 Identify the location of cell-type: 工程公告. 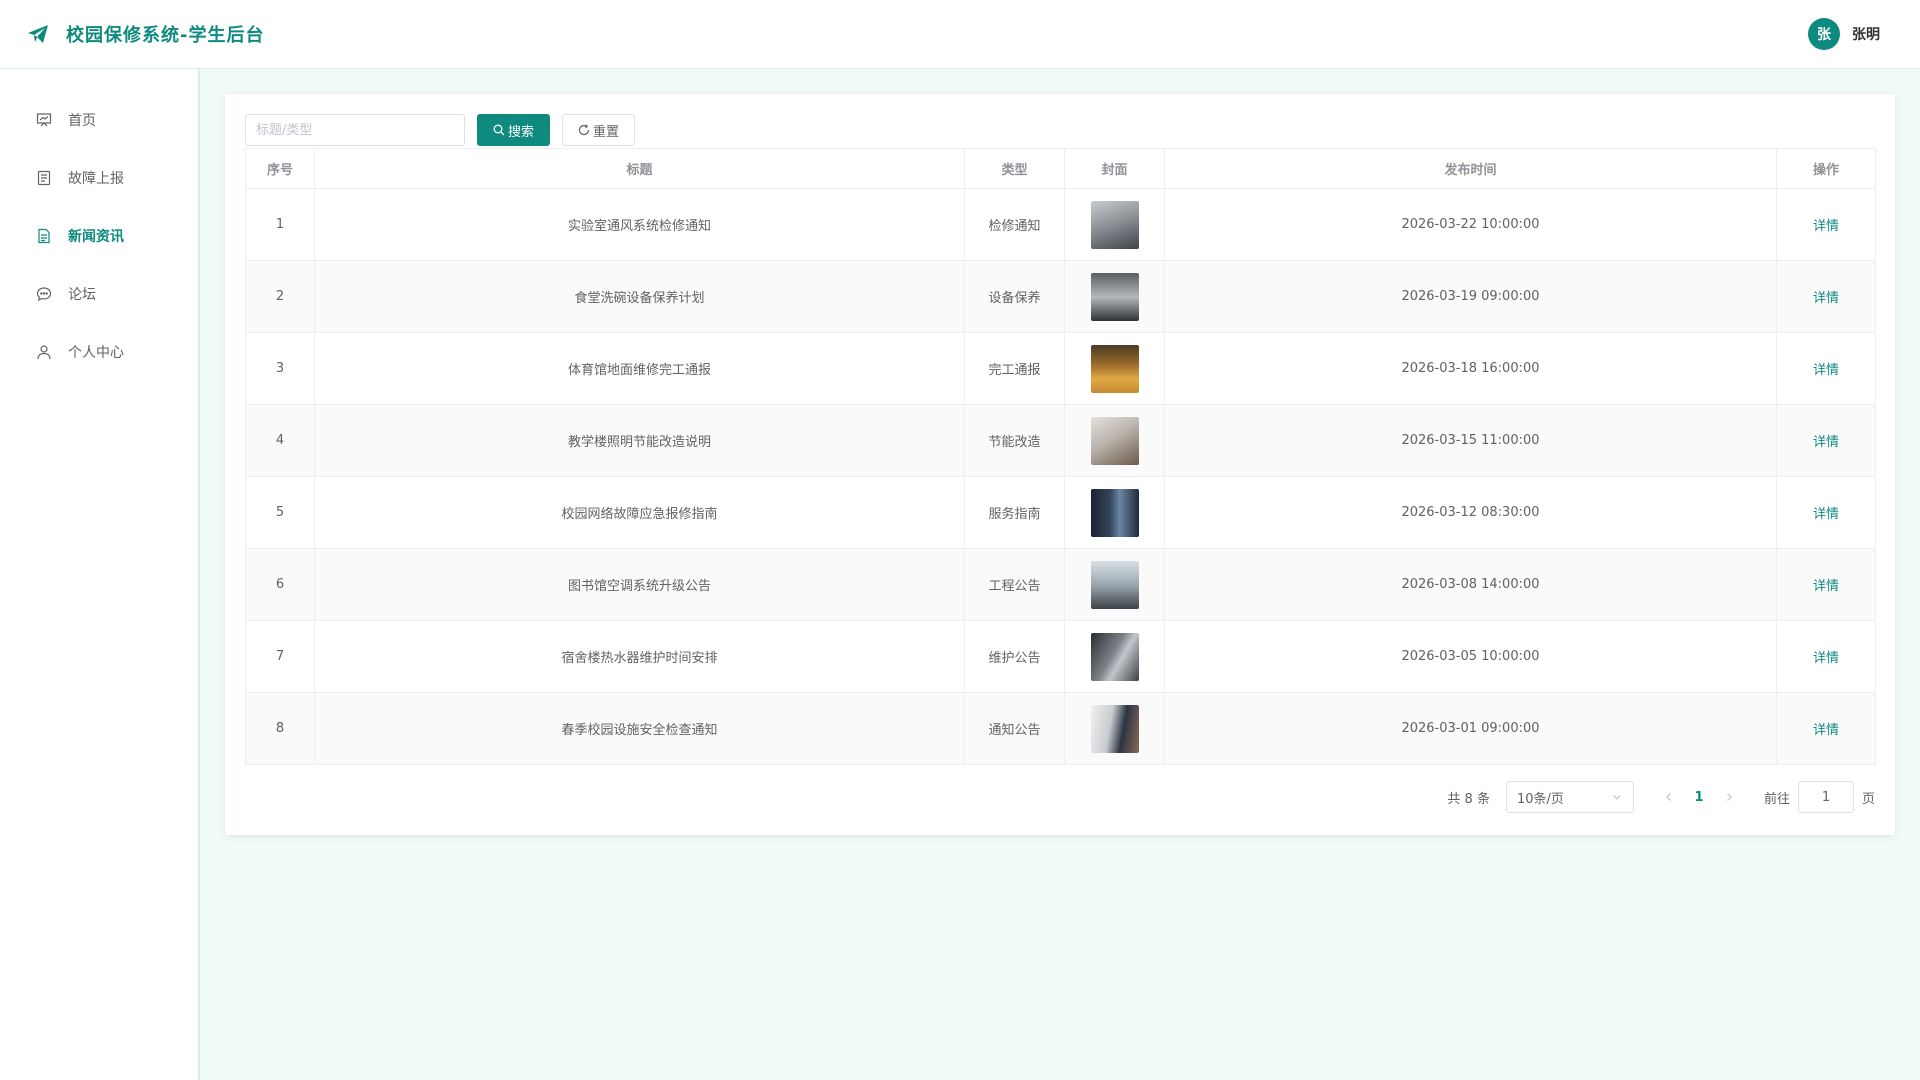
(1014, 584).